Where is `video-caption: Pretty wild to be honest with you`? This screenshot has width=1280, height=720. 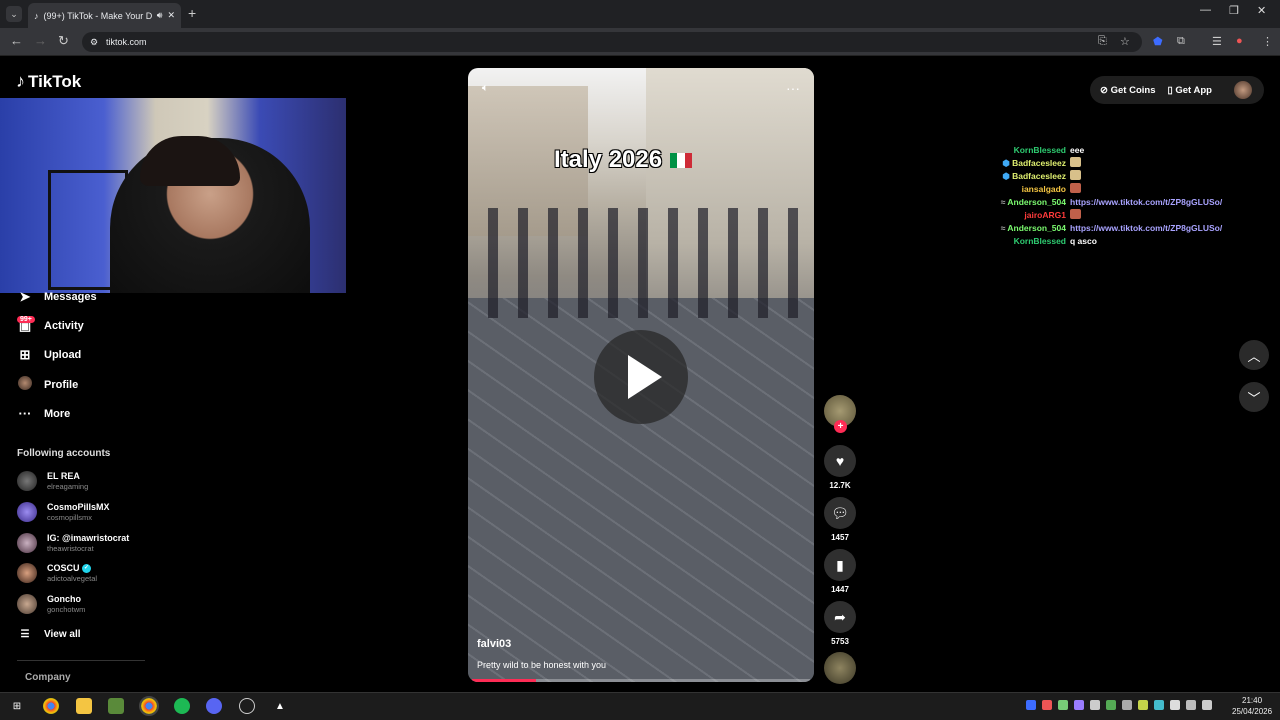 video-caption: Pretty wild to be honest with you is located at coordinates (542, 665).